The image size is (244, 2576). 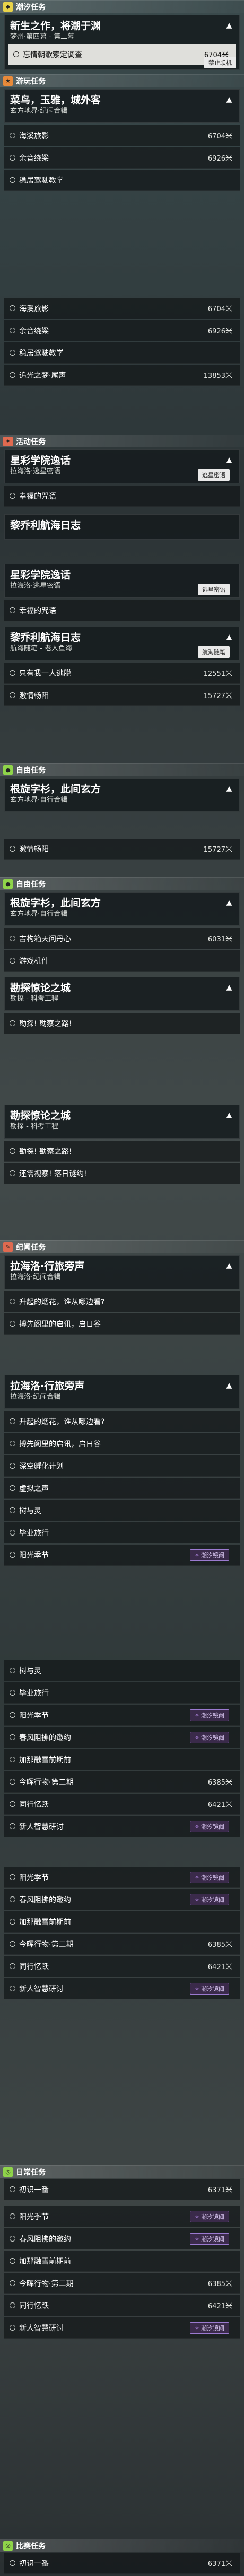 What do you see at coordinates (122, 643) in the screenshot?
I see `quest-card: 黎乔利航海日志 航海随笔 - 老人鱼海 ▲ 航海随笔` at bounding box center [122, 643].